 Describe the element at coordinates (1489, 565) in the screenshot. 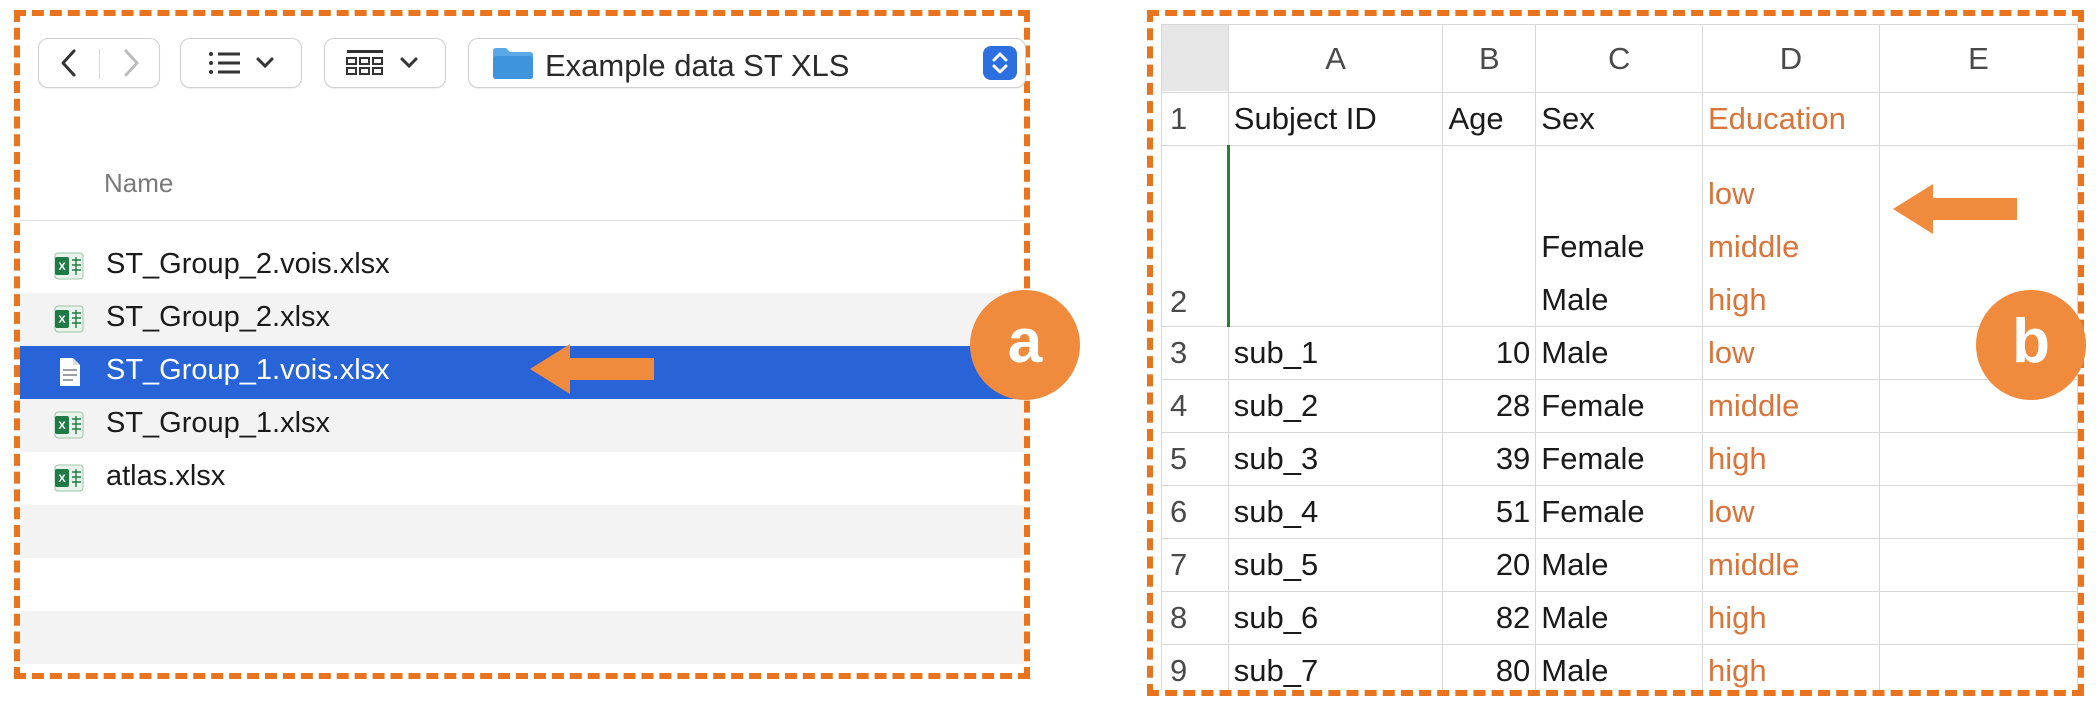

I see `cell-age: 20` at that location.